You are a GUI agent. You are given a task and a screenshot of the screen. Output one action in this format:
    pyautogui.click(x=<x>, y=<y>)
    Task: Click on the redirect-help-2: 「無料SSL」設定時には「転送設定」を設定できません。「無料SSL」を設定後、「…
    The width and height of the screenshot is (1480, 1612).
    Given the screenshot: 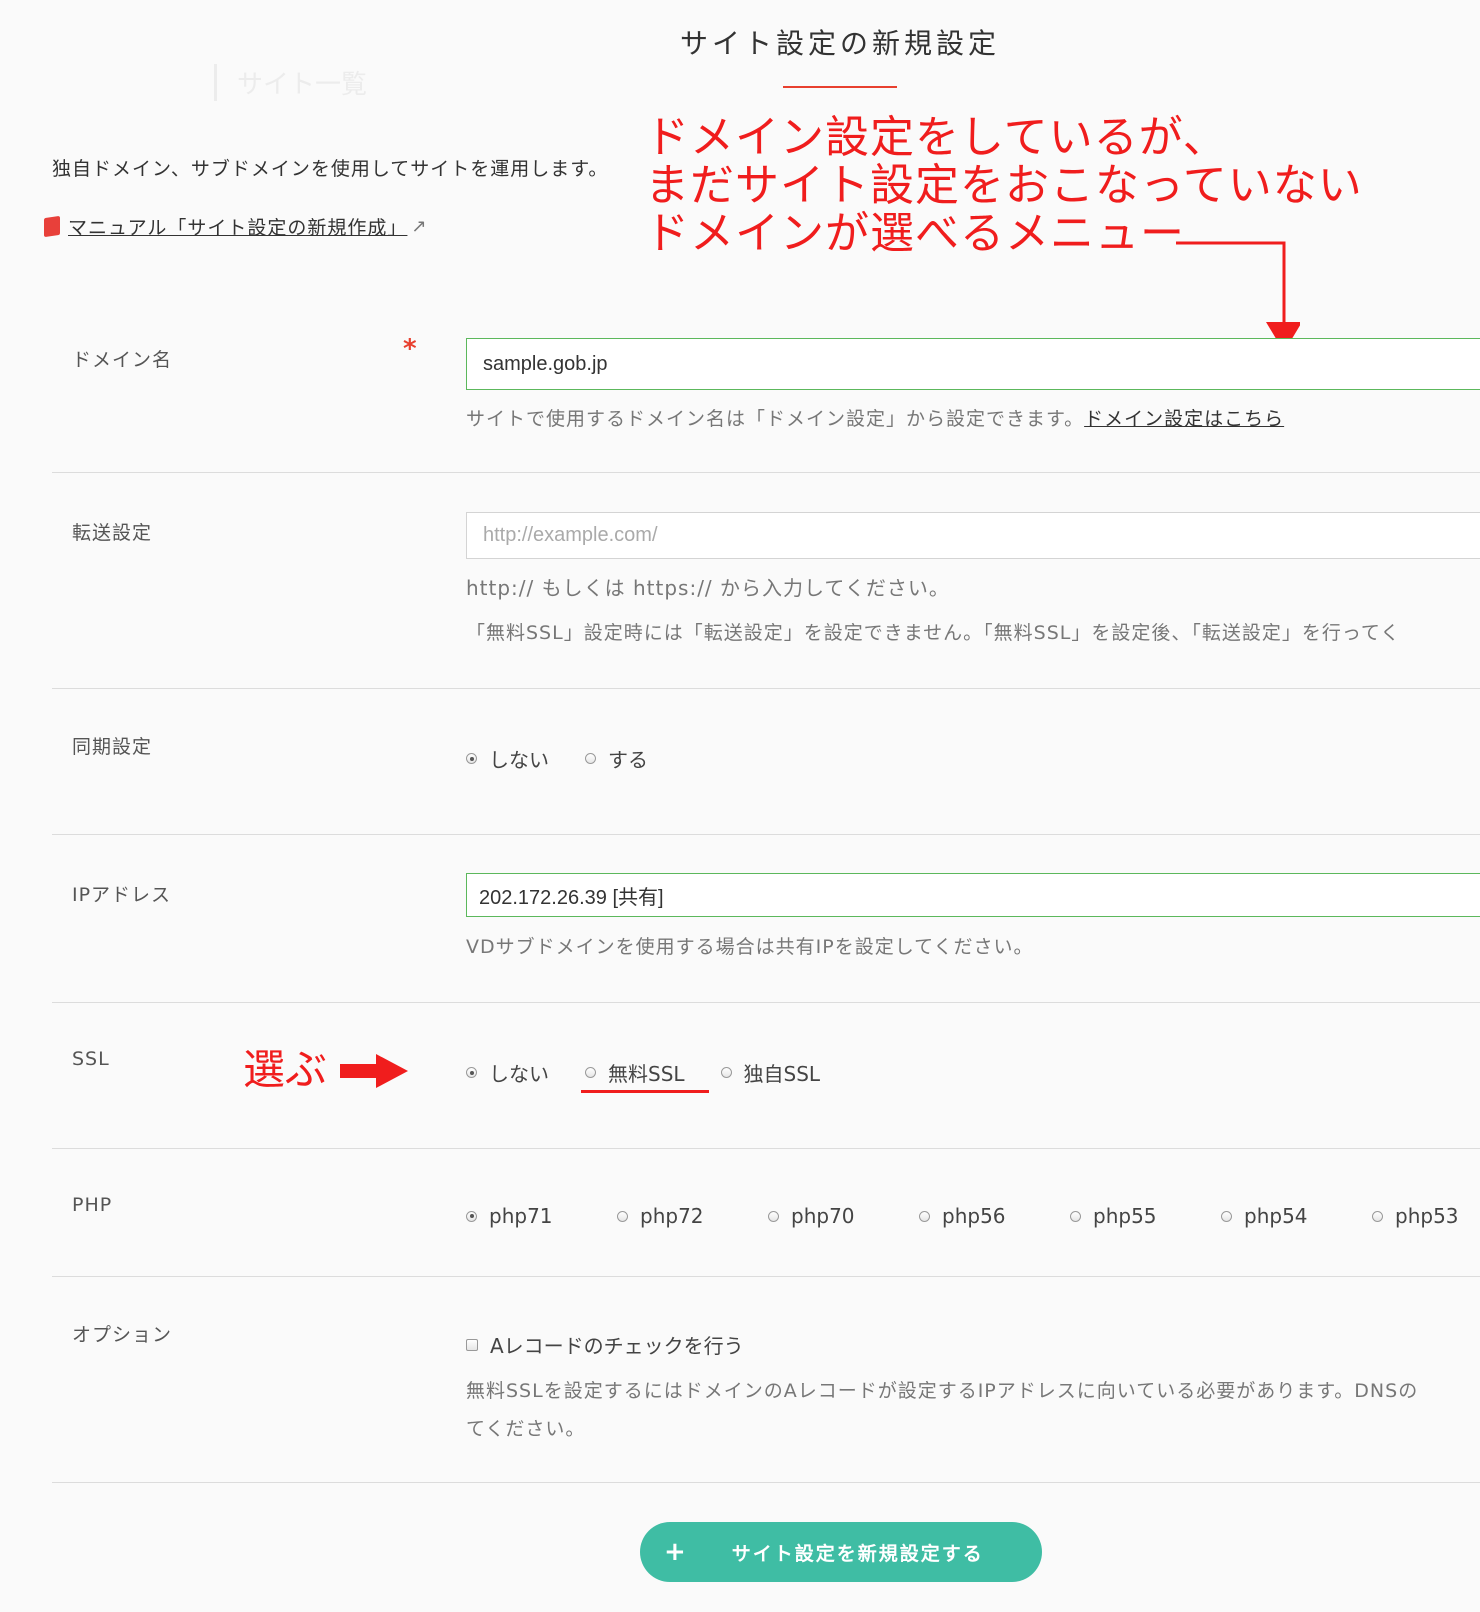 What is the action you would take?
    pyautogui.click(x=933, y=633)
    